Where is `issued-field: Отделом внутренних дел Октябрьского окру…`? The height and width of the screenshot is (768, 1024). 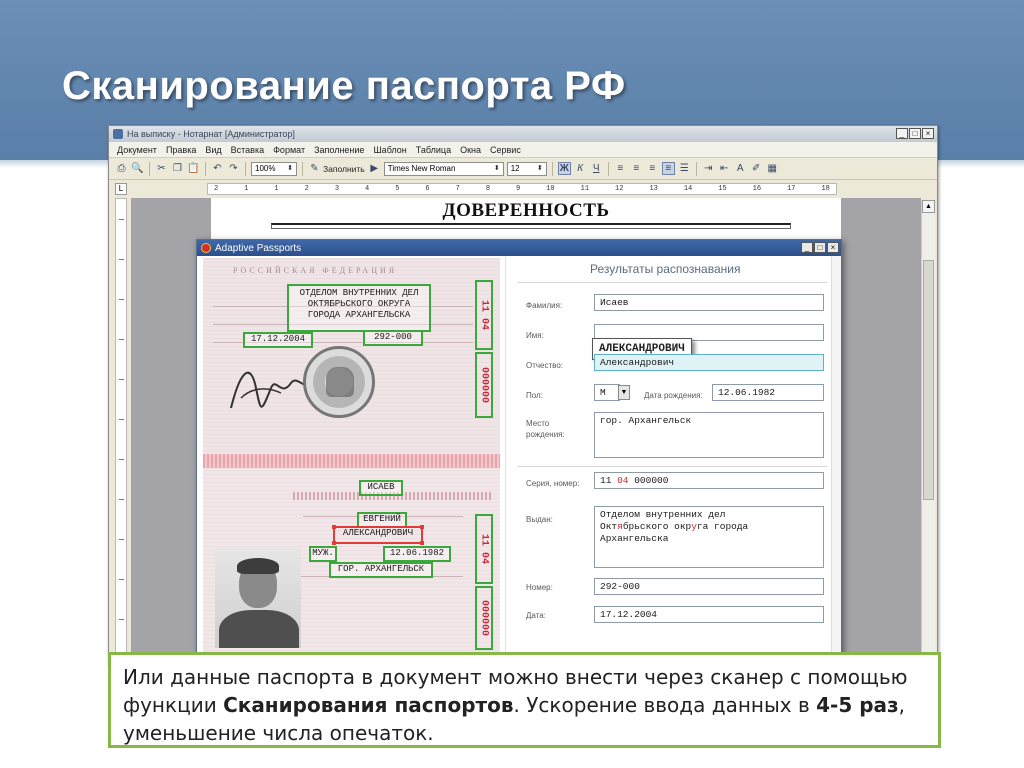
issued-field: Отделом внутренних дел Октябрьского окру… is located at coordinates (709, 537).